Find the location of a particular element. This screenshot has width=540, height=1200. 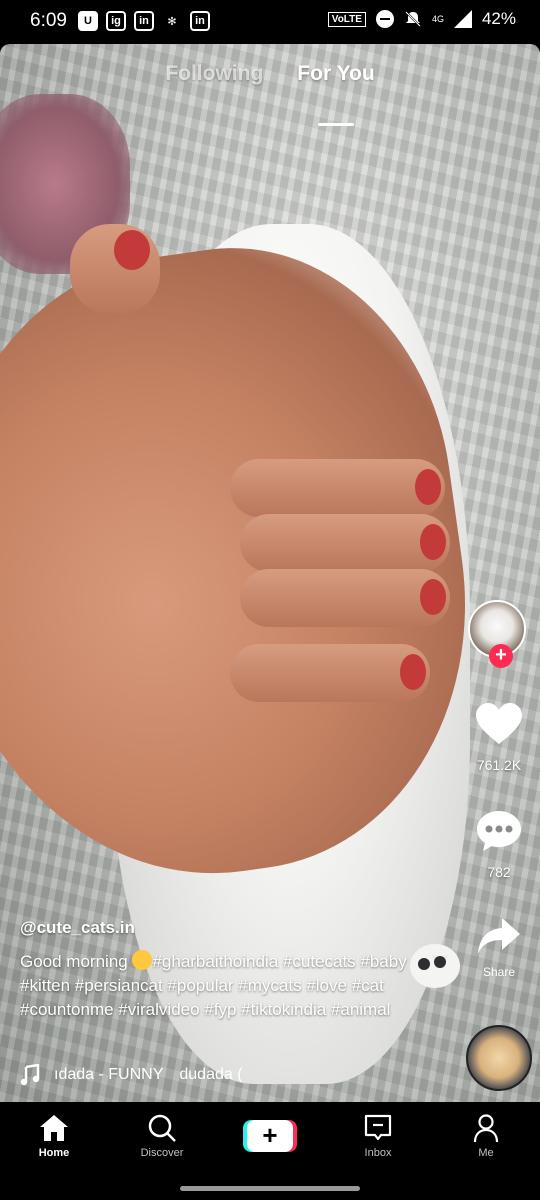

tab-for-you: For You is located at coordinates (336, 94).